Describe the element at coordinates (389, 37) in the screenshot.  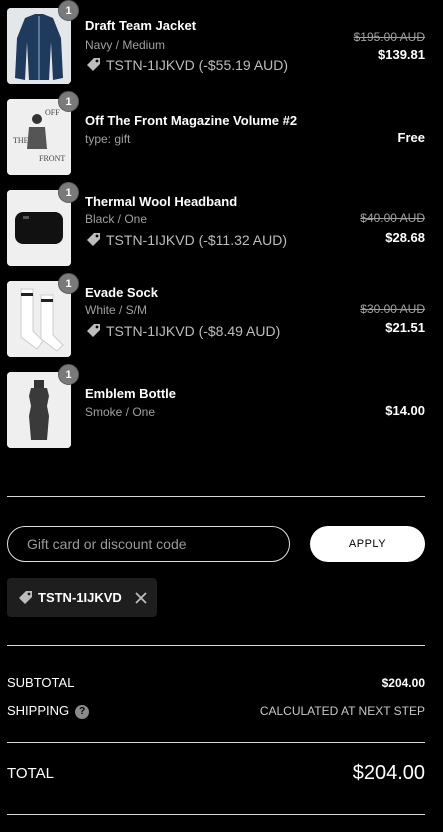
I see `original-price: $195.00 AUD` at that location.